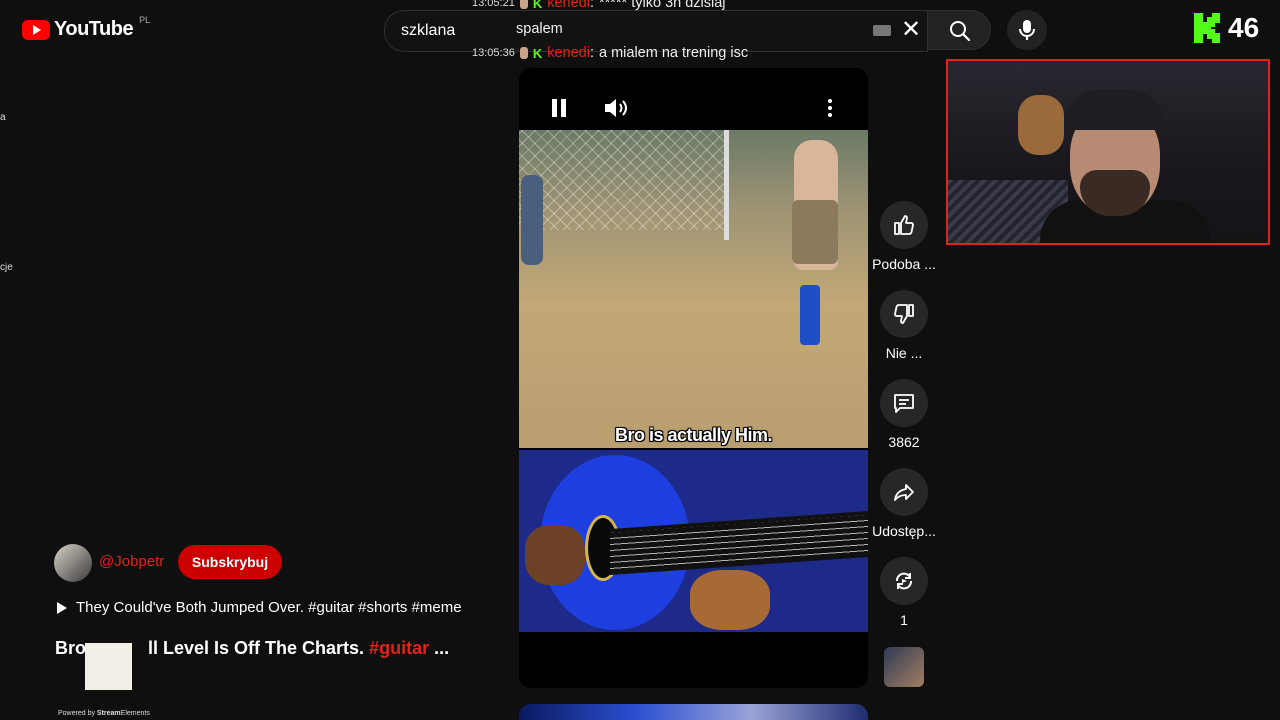 The image size is (1280, 720). Describe the element at coordinates (62, 607) in the screenshot. I see `play-icon` at that location.